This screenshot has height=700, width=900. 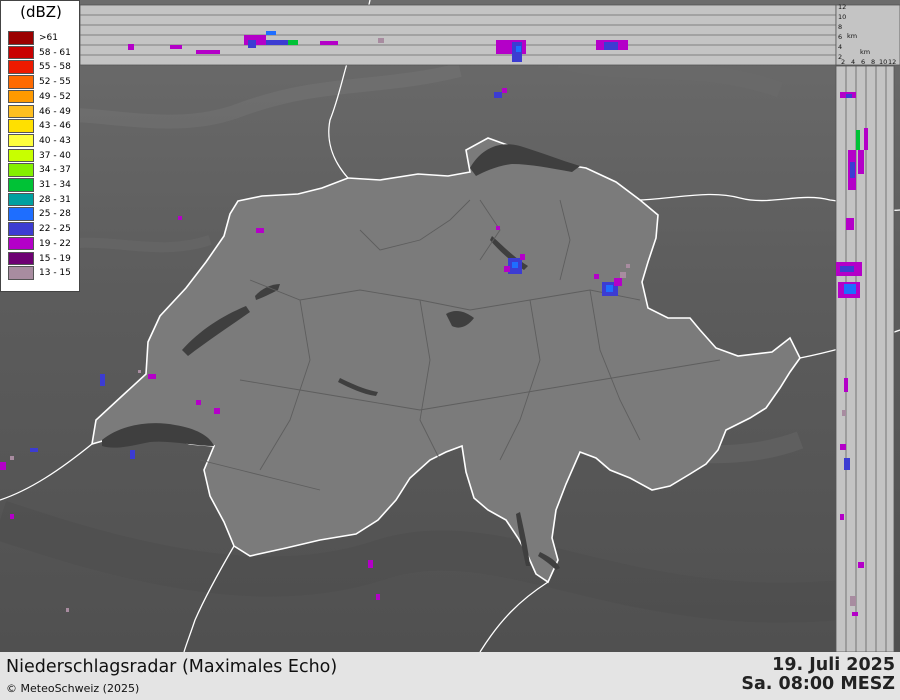 I want to click on legend-row: 19 - 22, so click(x=44, y=244).